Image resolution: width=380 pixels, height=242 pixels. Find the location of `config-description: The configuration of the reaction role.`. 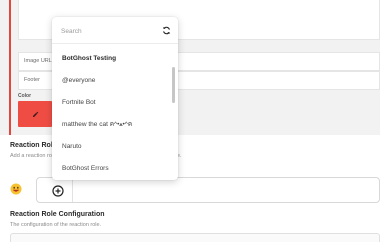

config-description: The configuration of the reaction role. is located at coordinates (56, 225).